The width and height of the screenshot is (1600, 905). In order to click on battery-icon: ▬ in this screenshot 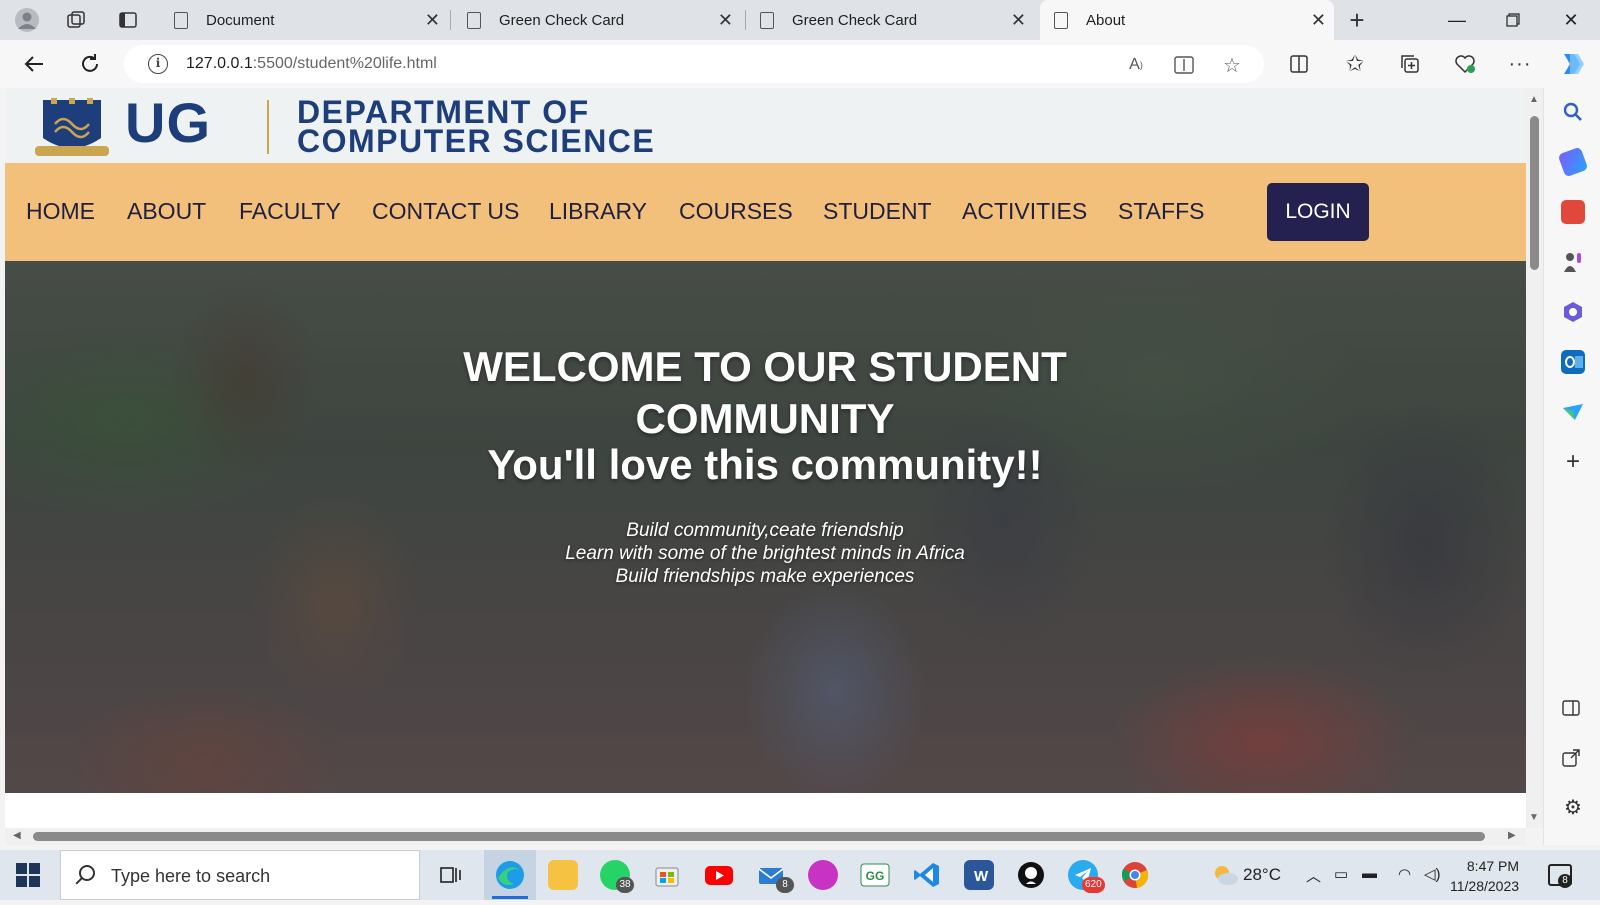, I will do `click(1369, 873)`.